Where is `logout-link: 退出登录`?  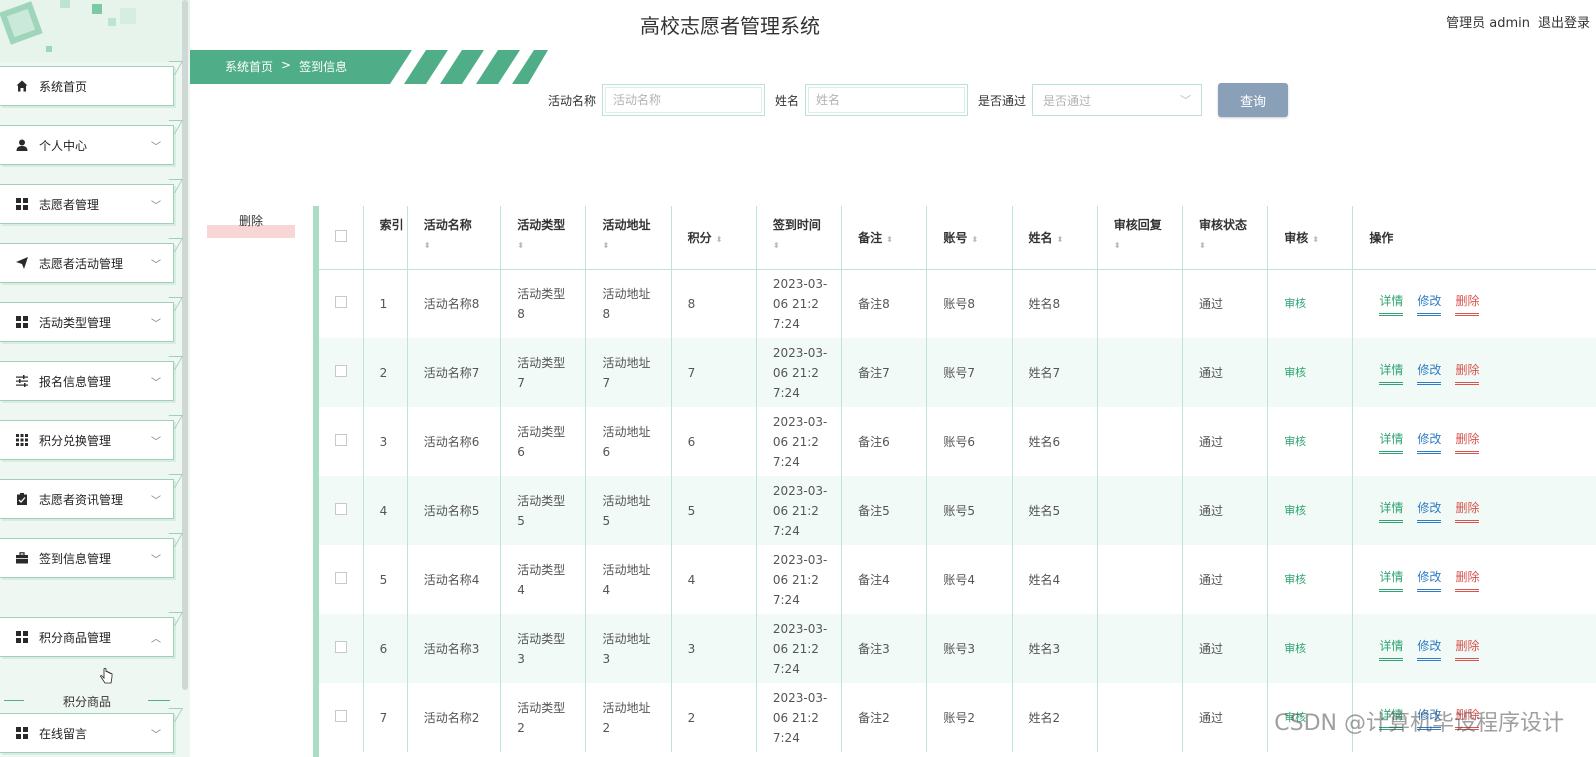 logout-link: 退出登录 is located at coordinates (1564, 21).